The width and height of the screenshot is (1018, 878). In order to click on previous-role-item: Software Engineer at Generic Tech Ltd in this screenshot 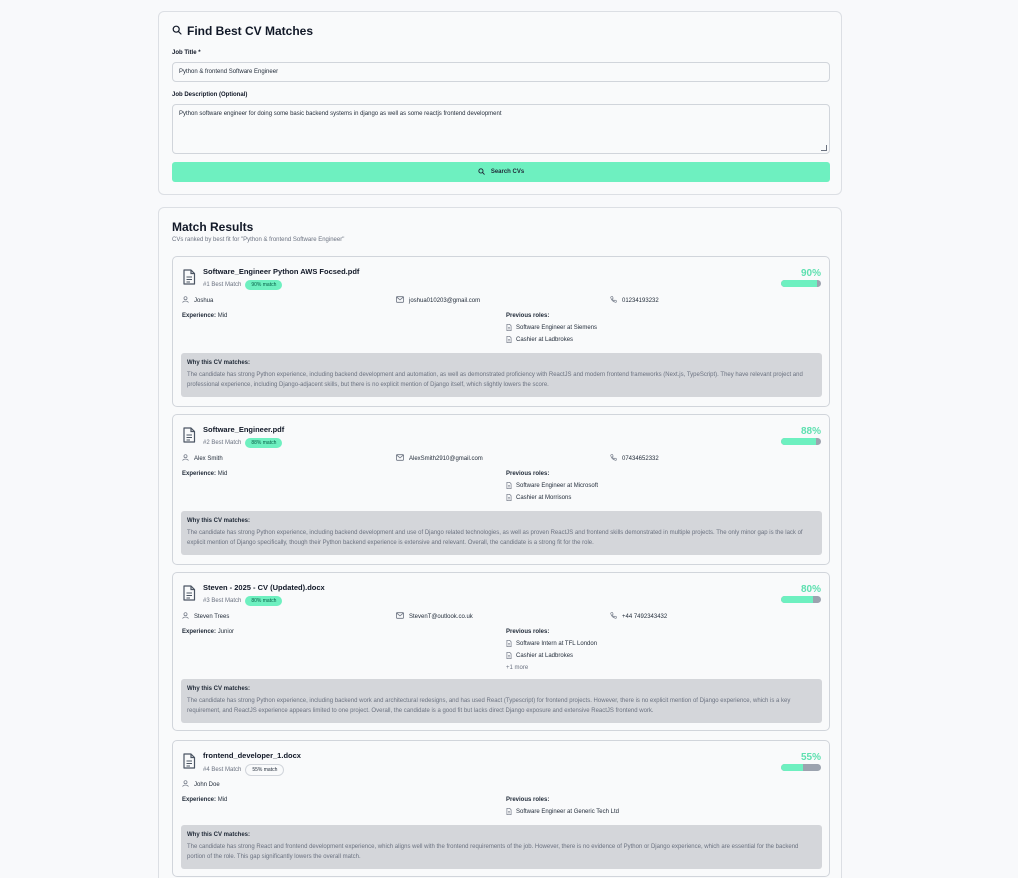, I will do `click(562, 812)`.